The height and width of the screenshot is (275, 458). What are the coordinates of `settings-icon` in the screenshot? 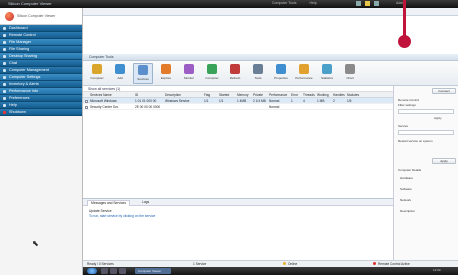 It's located at (377, 3).